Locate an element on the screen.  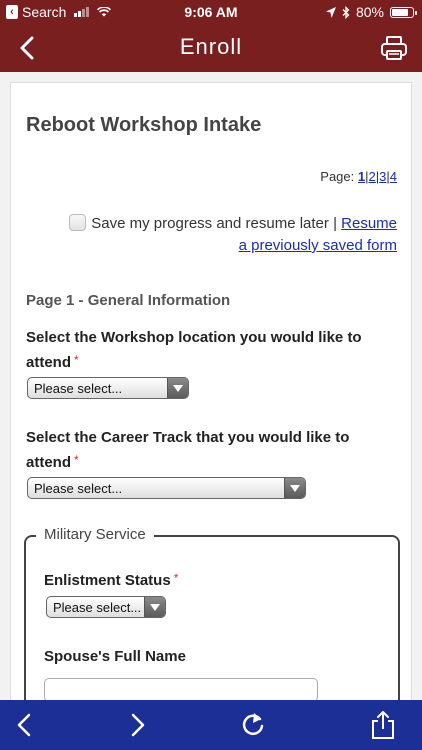
battery-fill is located at coordinates (400, 12).